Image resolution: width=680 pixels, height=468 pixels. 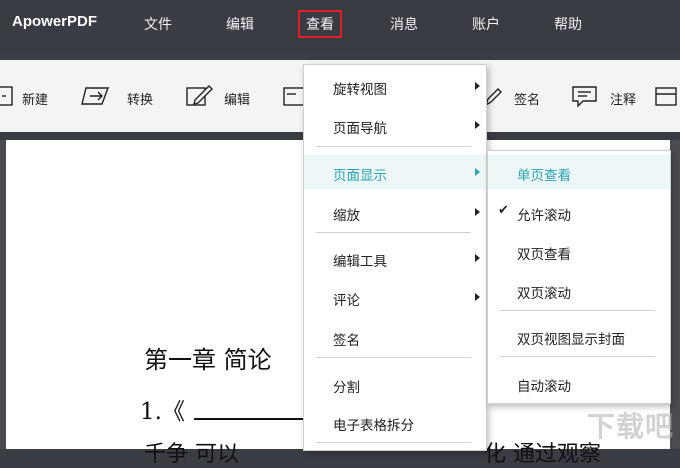 What do you see at coordinates (360, 176) in the screenshot?
I see `menu-item-label: 页面显示` at bounding box center [360, 176].